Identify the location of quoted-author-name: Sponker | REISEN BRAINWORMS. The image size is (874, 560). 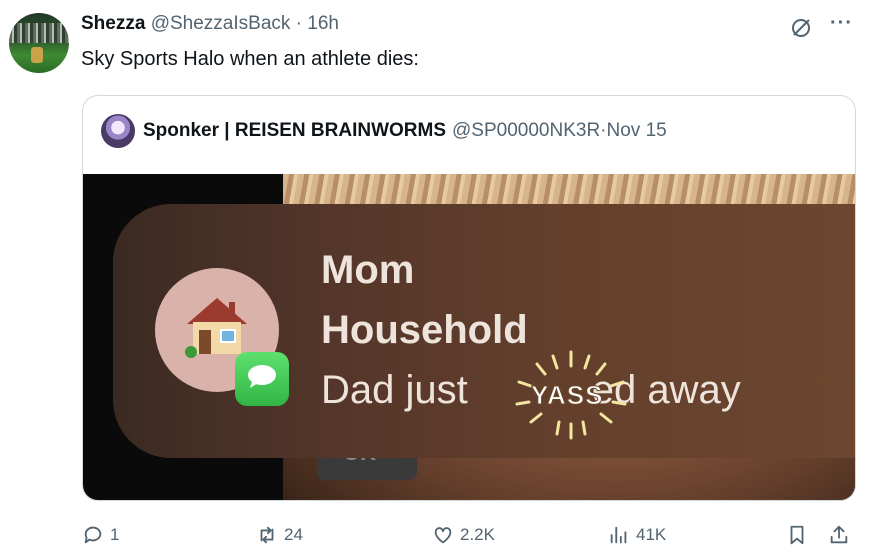
(294, 131).